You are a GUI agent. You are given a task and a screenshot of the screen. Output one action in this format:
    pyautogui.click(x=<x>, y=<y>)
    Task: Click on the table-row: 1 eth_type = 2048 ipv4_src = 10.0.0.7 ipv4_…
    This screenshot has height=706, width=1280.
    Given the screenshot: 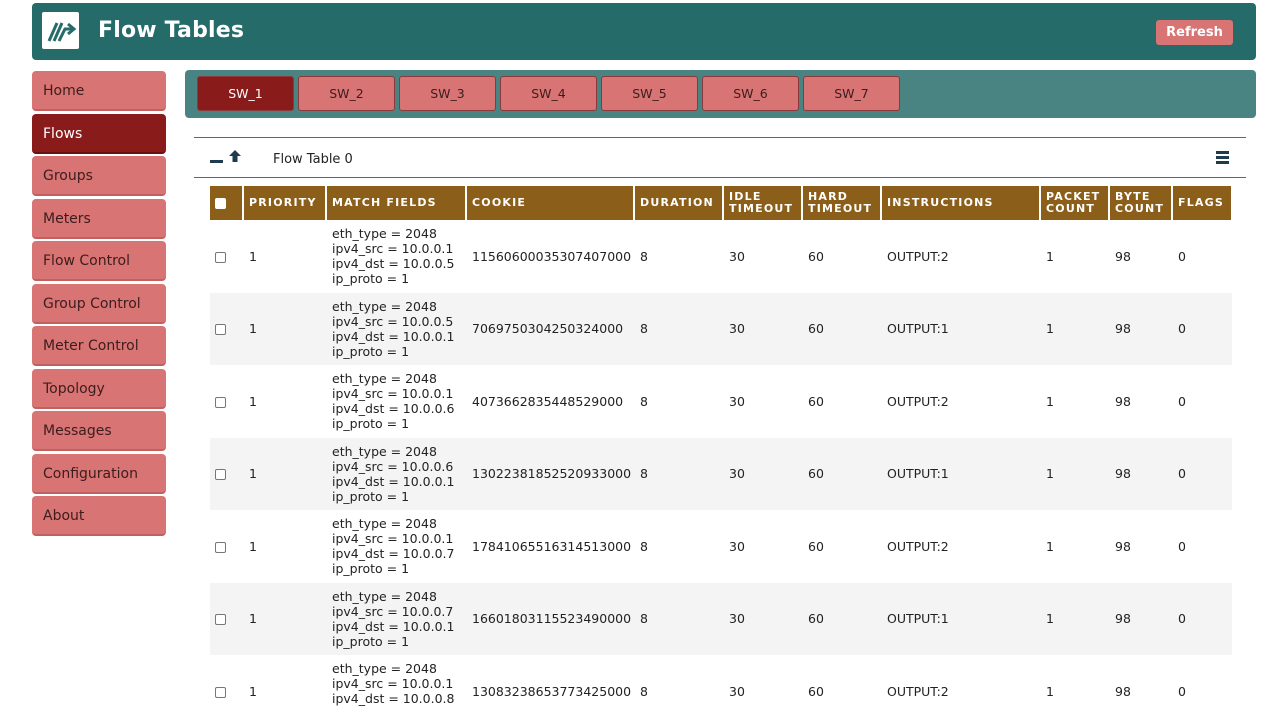 What is the action you would take?
    pyautogui.click(x=721, y=618)
    